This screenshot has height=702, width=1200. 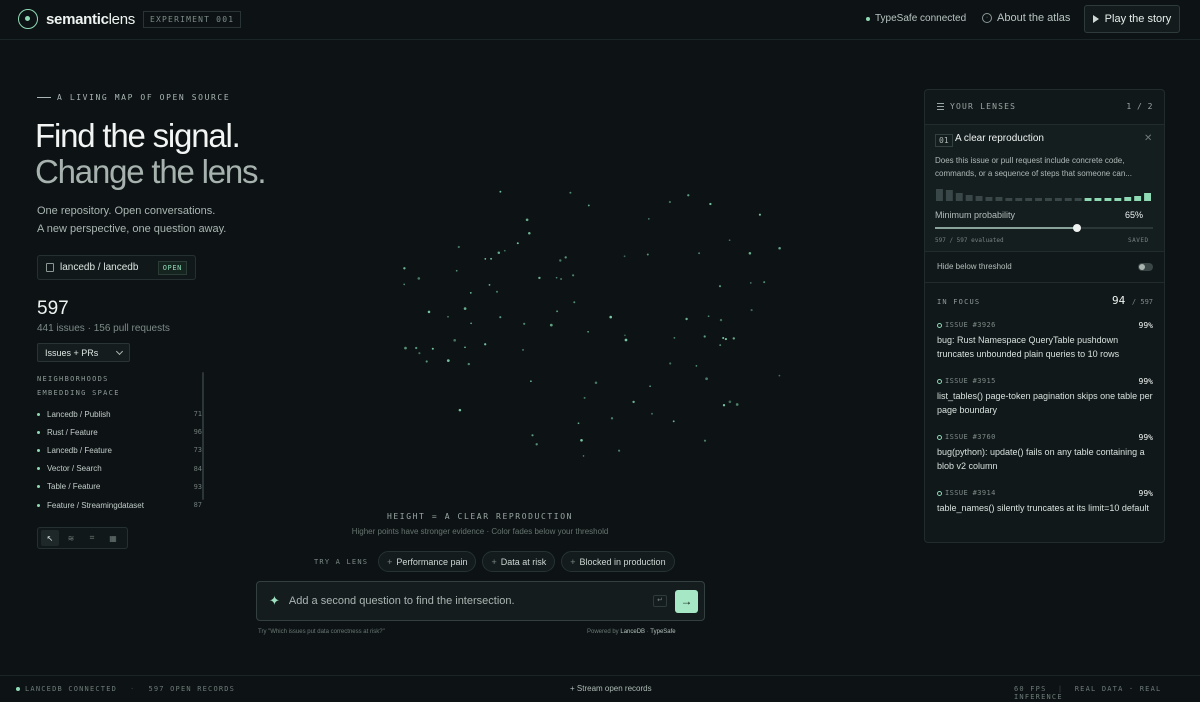 I want to click on logo: semanticlens, so click(x=76, y=19).